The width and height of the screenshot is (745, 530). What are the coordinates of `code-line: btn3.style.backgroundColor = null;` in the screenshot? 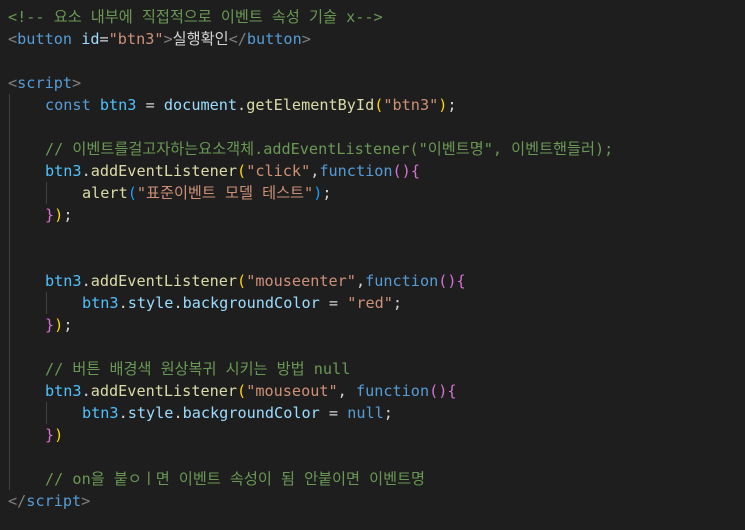 It's located at (372, 413).